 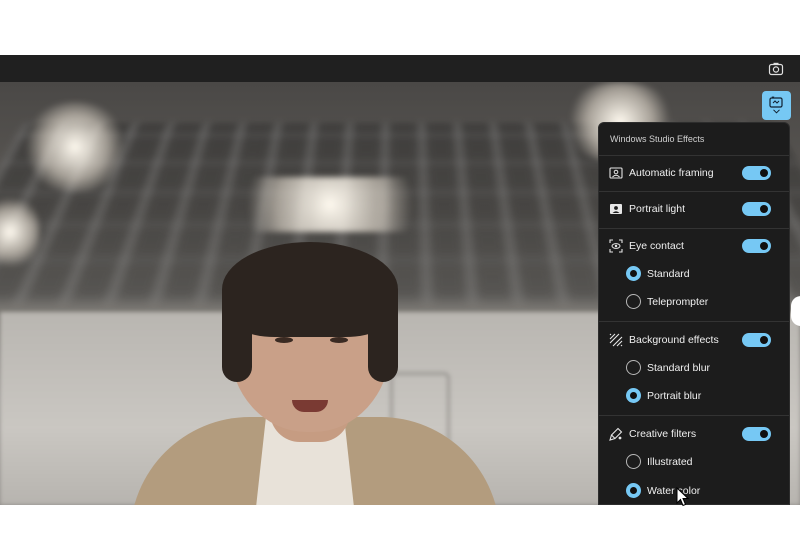 What do you see at coordinates (616, 246) in the screenshot?
I see `eye-contact-icon` at bounding box center [616, 246].